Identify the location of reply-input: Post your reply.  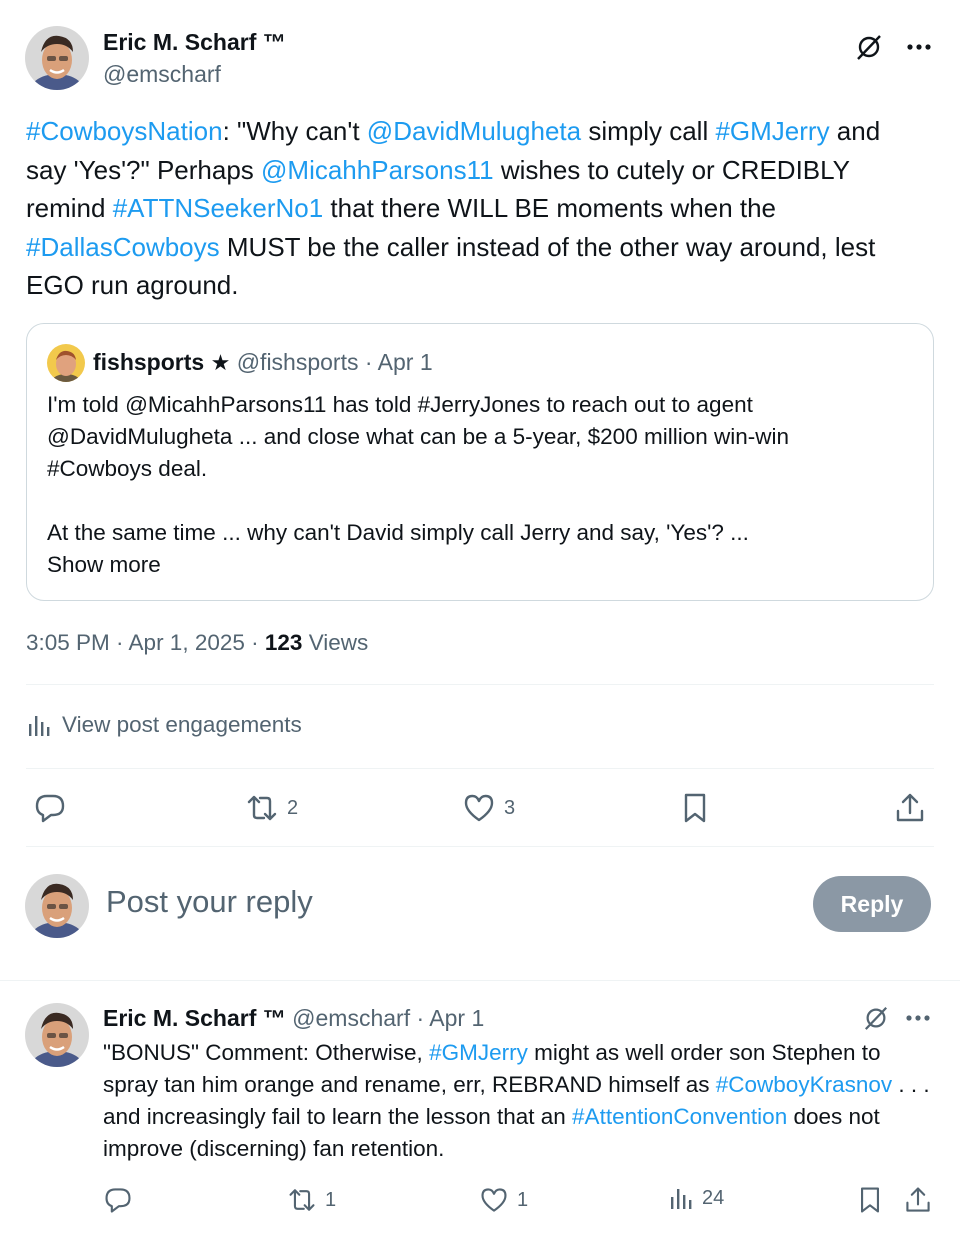
(209, 902).